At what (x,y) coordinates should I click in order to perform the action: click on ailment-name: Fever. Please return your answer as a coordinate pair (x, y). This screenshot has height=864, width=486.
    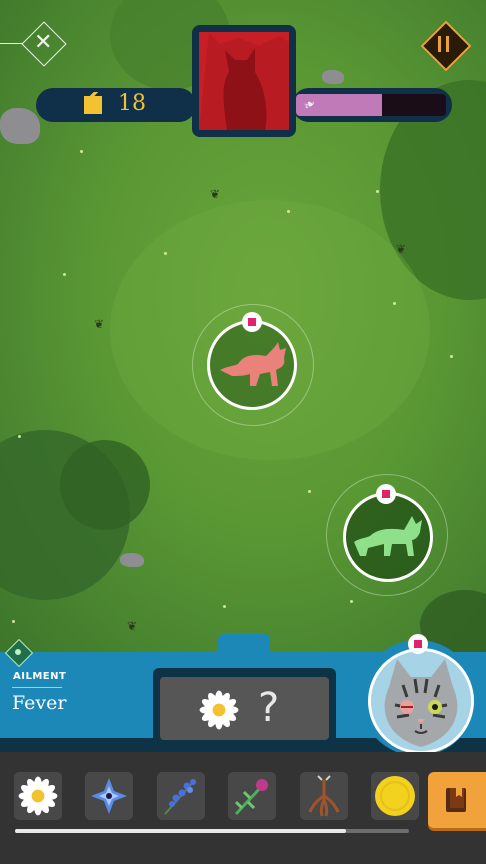
    Looking at the image, I should click on (39, 703).